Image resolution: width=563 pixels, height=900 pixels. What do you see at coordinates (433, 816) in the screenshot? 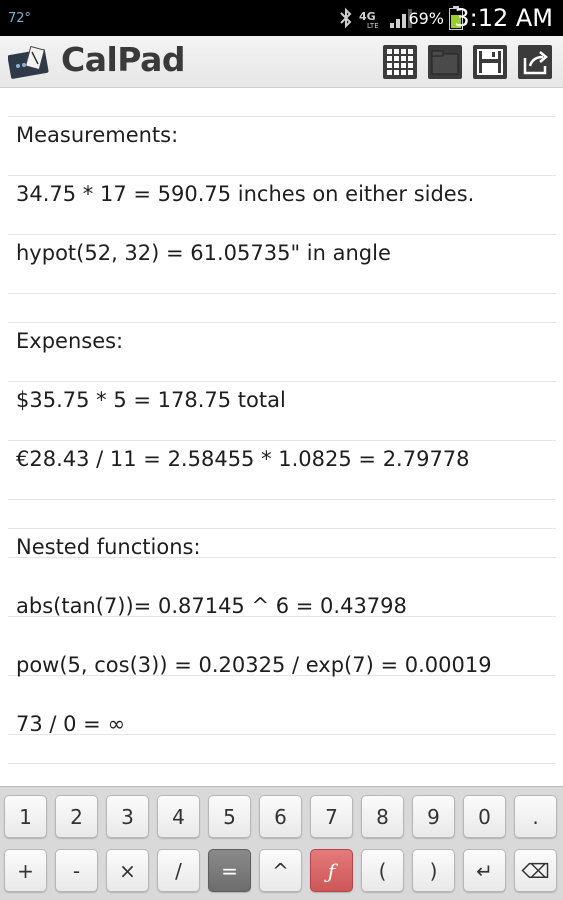
I see `key-9: 9` at bounding box center [433, 816].